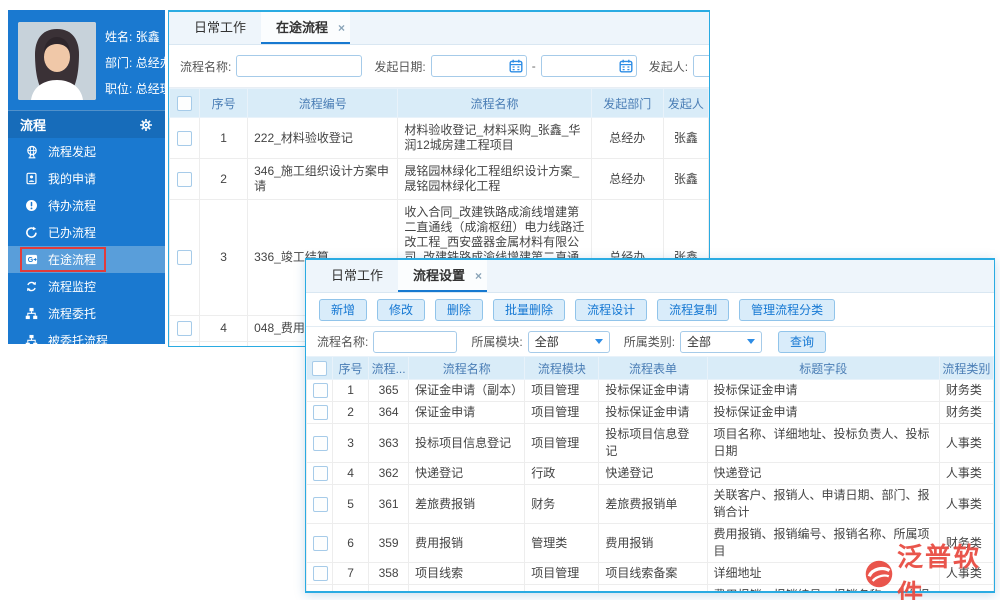 Image resolution: width=1000 pixels, height=600 pixels. What do you see at coordinates (443, 276) in the screenshot?
I see `tab: 流程设置` at bounding box center [443, 276].